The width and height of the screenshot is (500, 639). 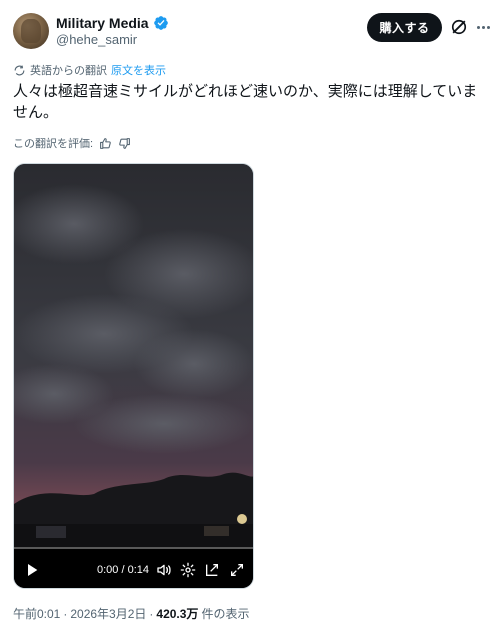 What do you see at coordinates (212, 570) in the screenshot?
I see `pop-out-icon` at bounding box center [212, 570].